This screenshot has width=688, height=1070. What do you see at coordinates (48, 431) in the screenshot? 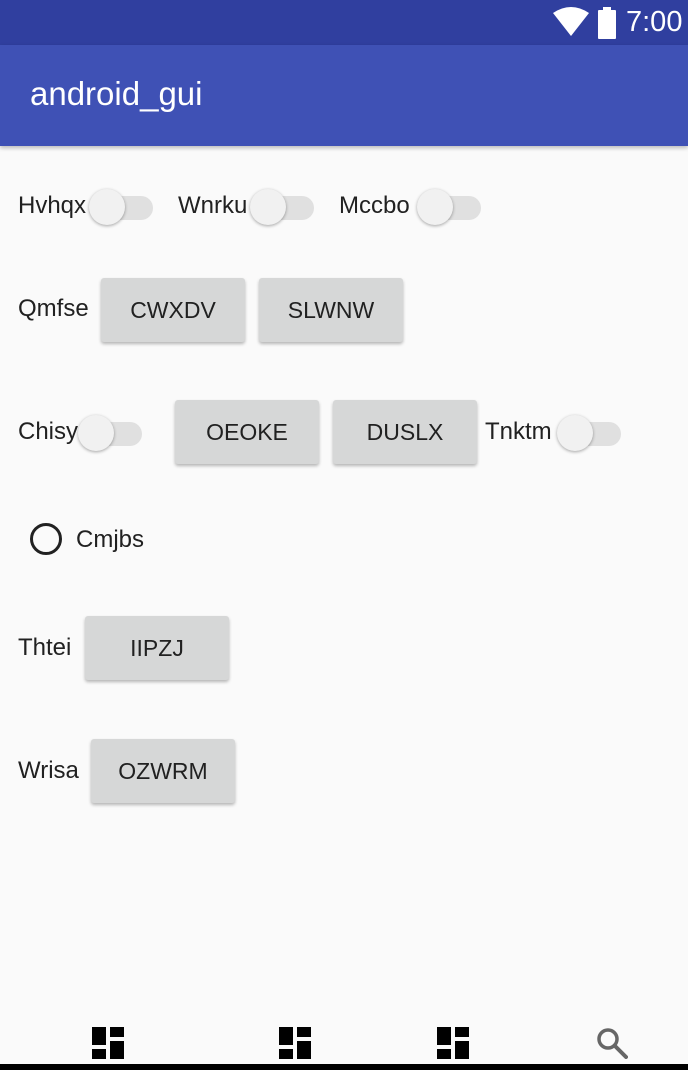
I see `switch-label-chisy: Chisy` at bounding box center [48, 431].